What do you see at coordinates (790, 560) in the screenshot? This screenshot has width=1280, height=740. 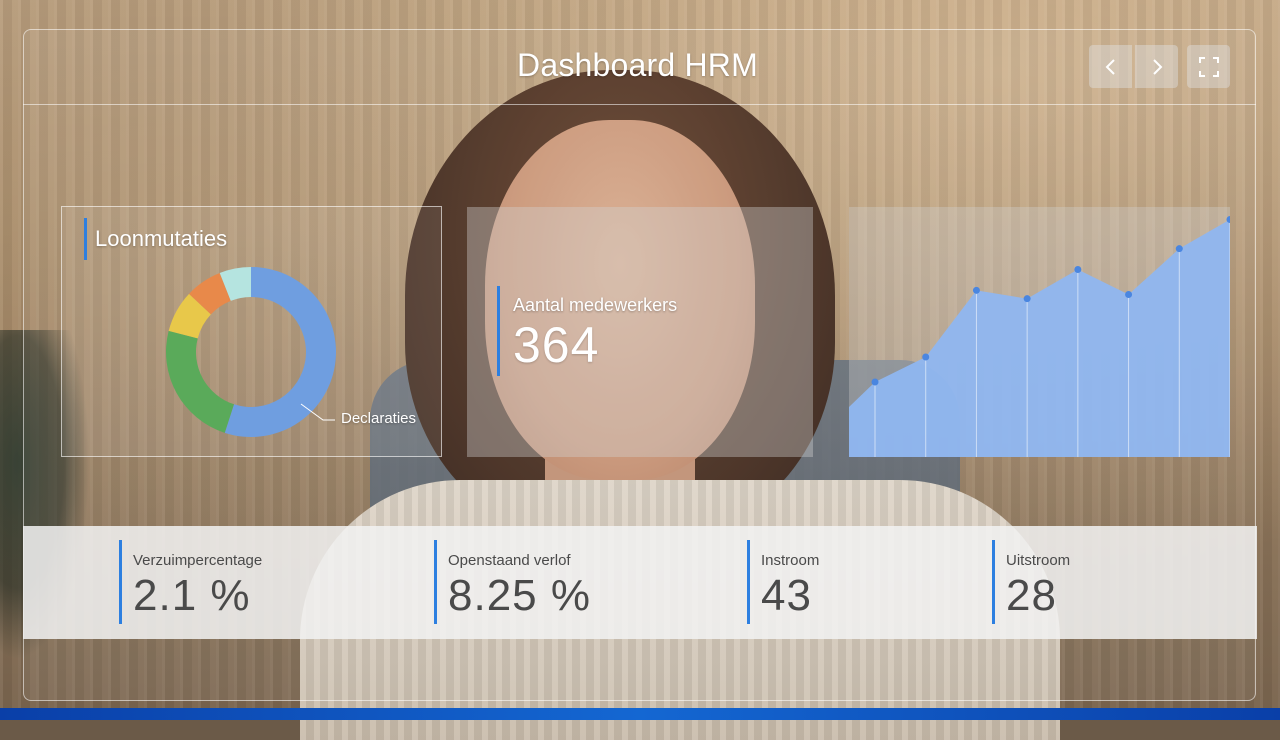 I see `kpi-label: Instroom` at bounding box center [790, 560].